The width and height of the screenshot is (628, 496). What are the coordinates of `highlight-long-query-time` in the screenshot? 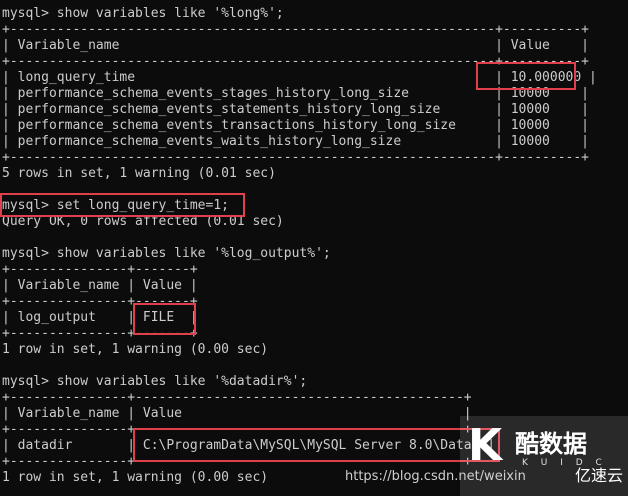 It's located at (526, 76).